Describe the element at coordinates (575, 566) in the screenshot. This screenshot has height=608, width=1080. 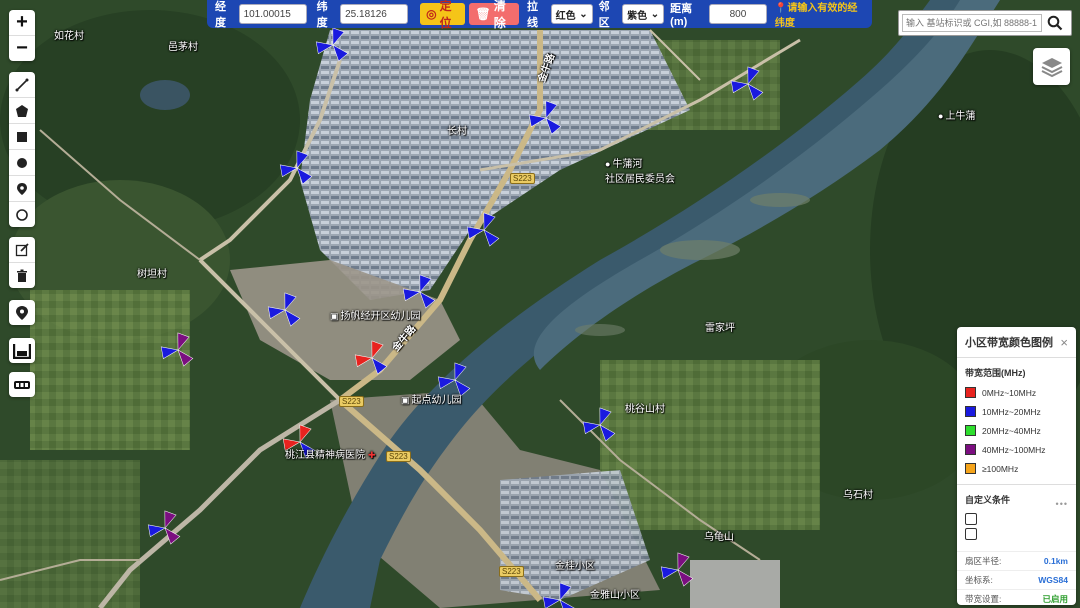
I see `map-label-poi: 金桂小区` at that location.